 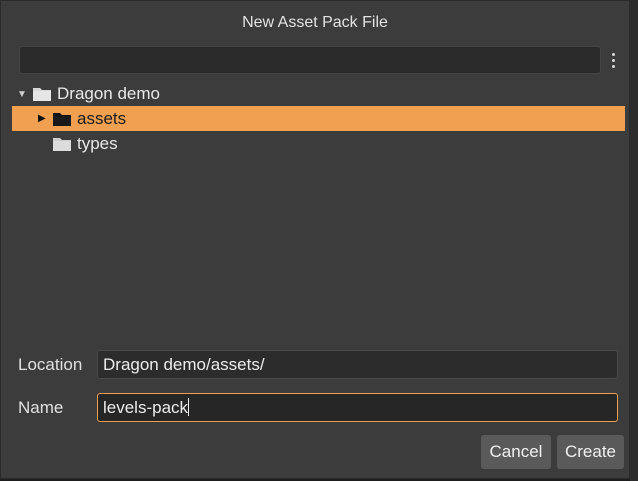 I want to click on background-edge, so click(x=634, y=240).